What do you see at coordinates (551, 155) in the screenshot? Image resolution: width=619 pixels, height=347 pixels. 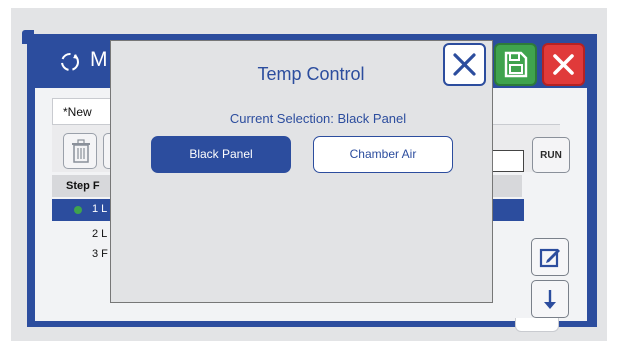 I see `run-button: RUN` at bounding box center [551, 155].